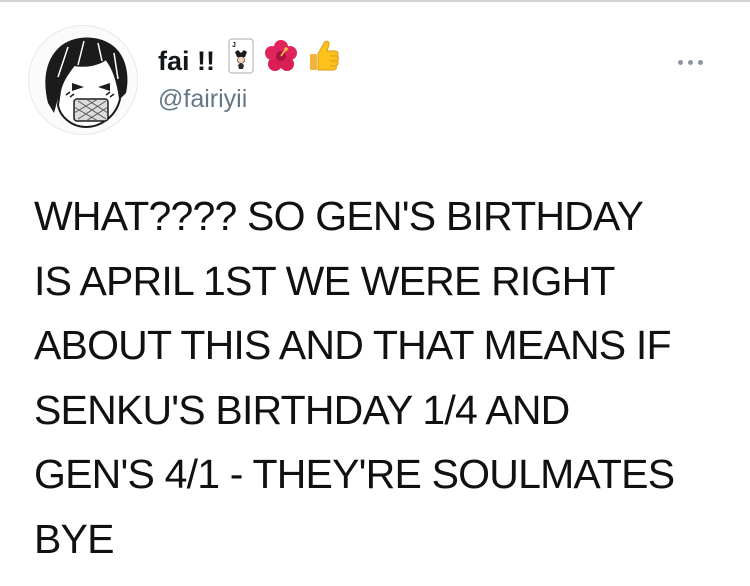 This screenshot has width=750, height=586. What do you see at coordinates (281, 58) in the screenshot?
I see `hibiscus-icon` at bounding box center [281, 58].